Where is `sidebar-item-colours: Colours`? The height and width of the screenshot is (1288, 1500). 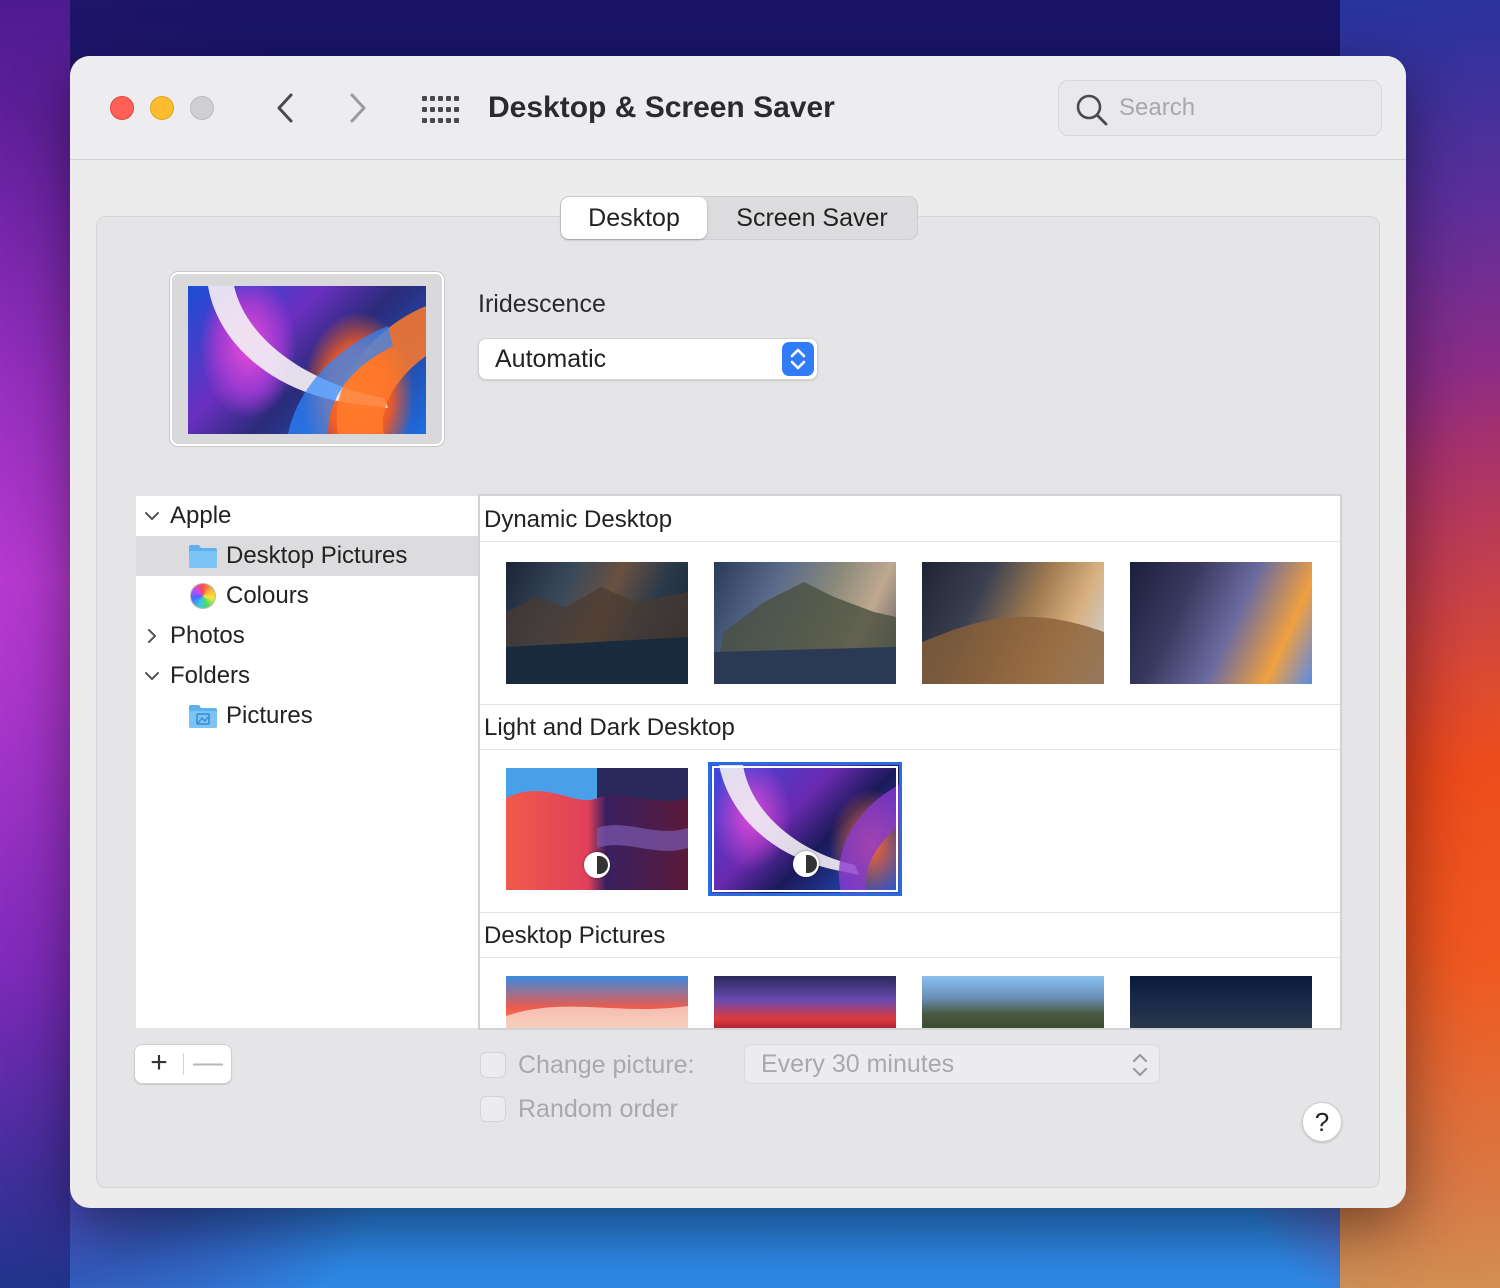
sidebar-item-colours: Colours is located at coordinates (307, 596).